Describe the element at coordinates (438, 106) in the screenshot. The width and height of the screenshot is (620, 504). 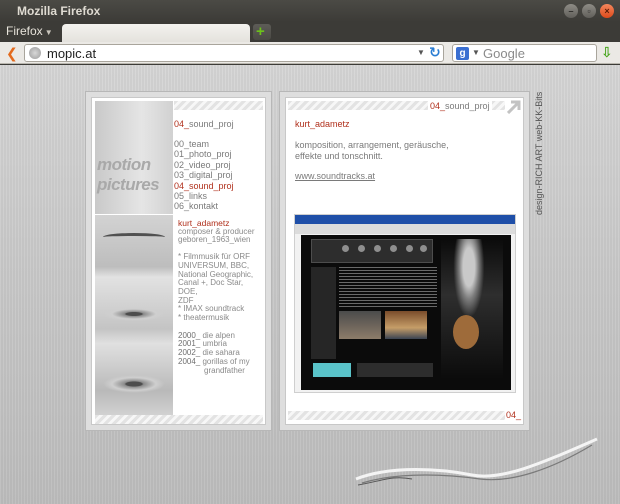
I see `detail-section-num: 04_` at that location.